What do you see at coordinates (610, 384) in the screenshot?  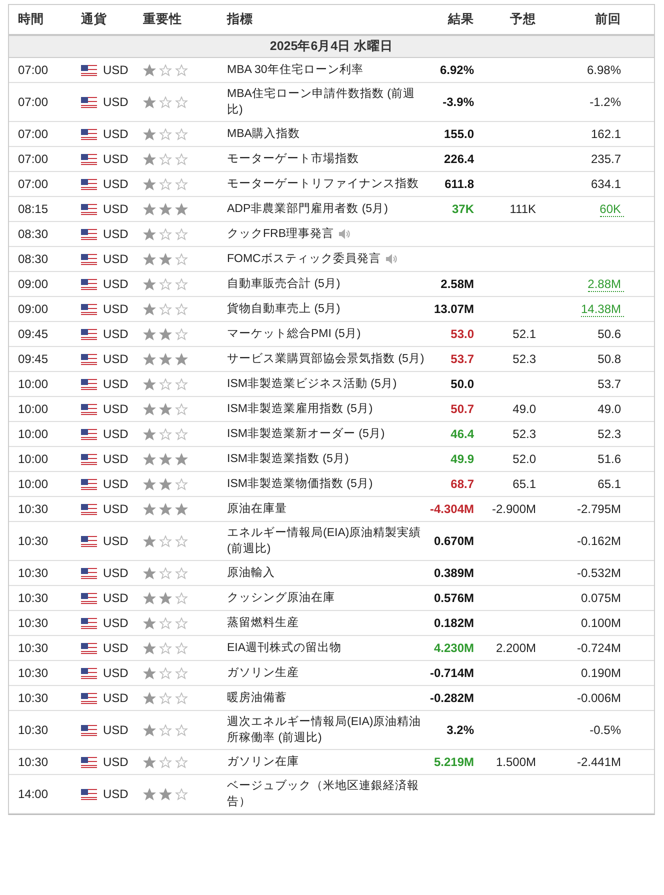 I see `previous-value: 53.7` at bounding box center [610, 384].